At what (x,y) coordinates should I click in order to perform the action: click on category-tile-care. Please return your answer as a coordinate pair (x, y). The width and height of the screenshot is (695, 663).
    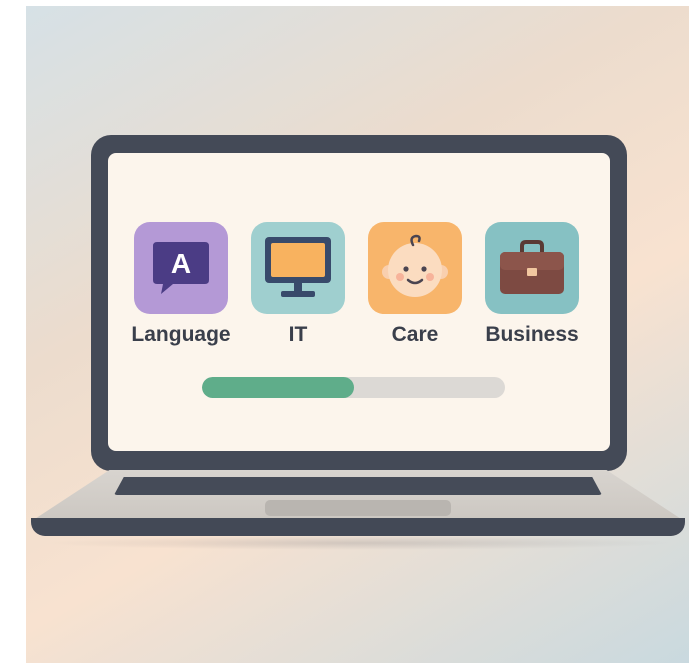
    Looking at the image, I should click on (415, 268).